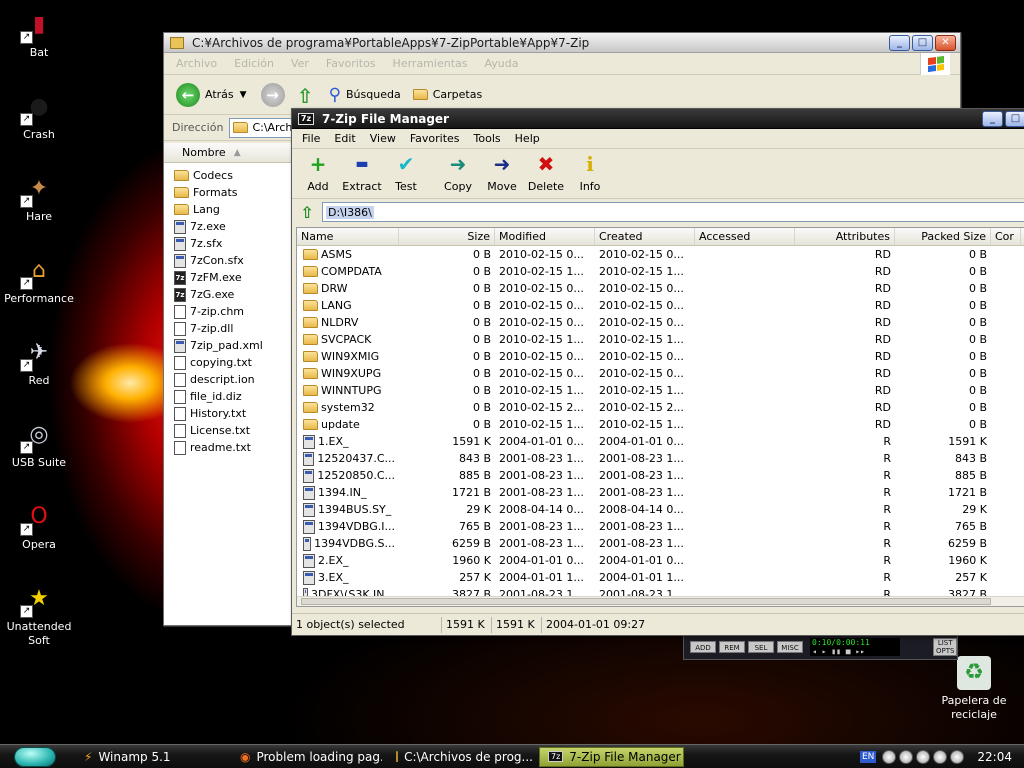  Describe the element at coordinates (227, 175) in the screenshot. I see `list-item: Codecs` at that location.